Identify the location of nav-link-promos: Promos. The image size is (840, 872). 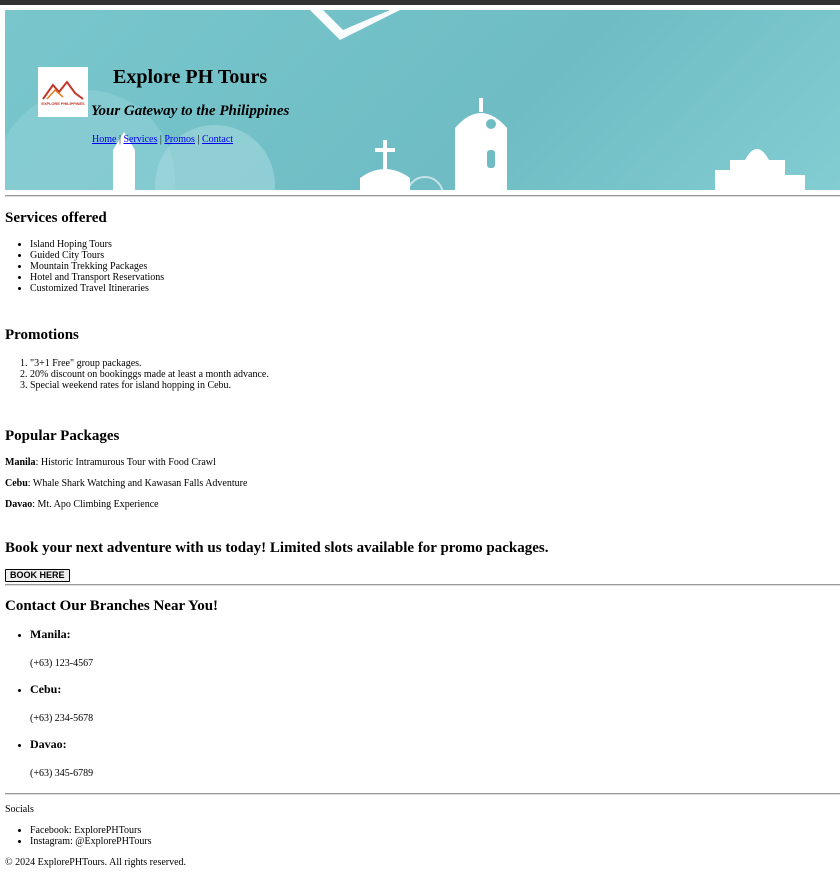
(179, 139).